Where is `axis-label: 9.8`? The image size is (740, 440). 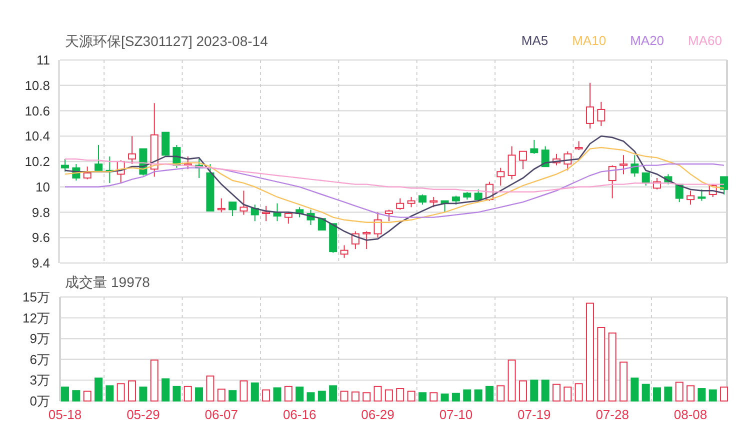
axis-label: 9.8 is located at coordinates (41, 212).